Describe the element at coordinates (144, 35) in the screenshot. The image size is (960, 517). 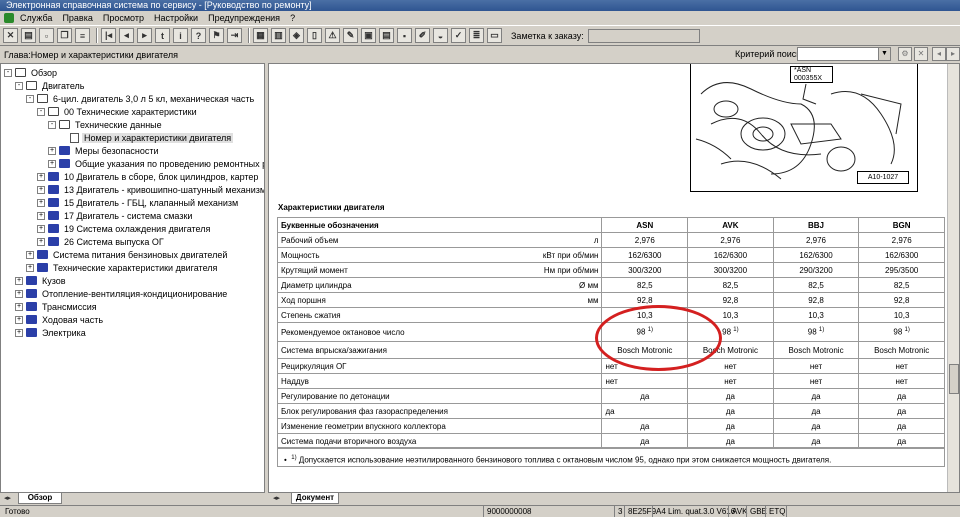
I see `forward-icon: ▸` at that location.